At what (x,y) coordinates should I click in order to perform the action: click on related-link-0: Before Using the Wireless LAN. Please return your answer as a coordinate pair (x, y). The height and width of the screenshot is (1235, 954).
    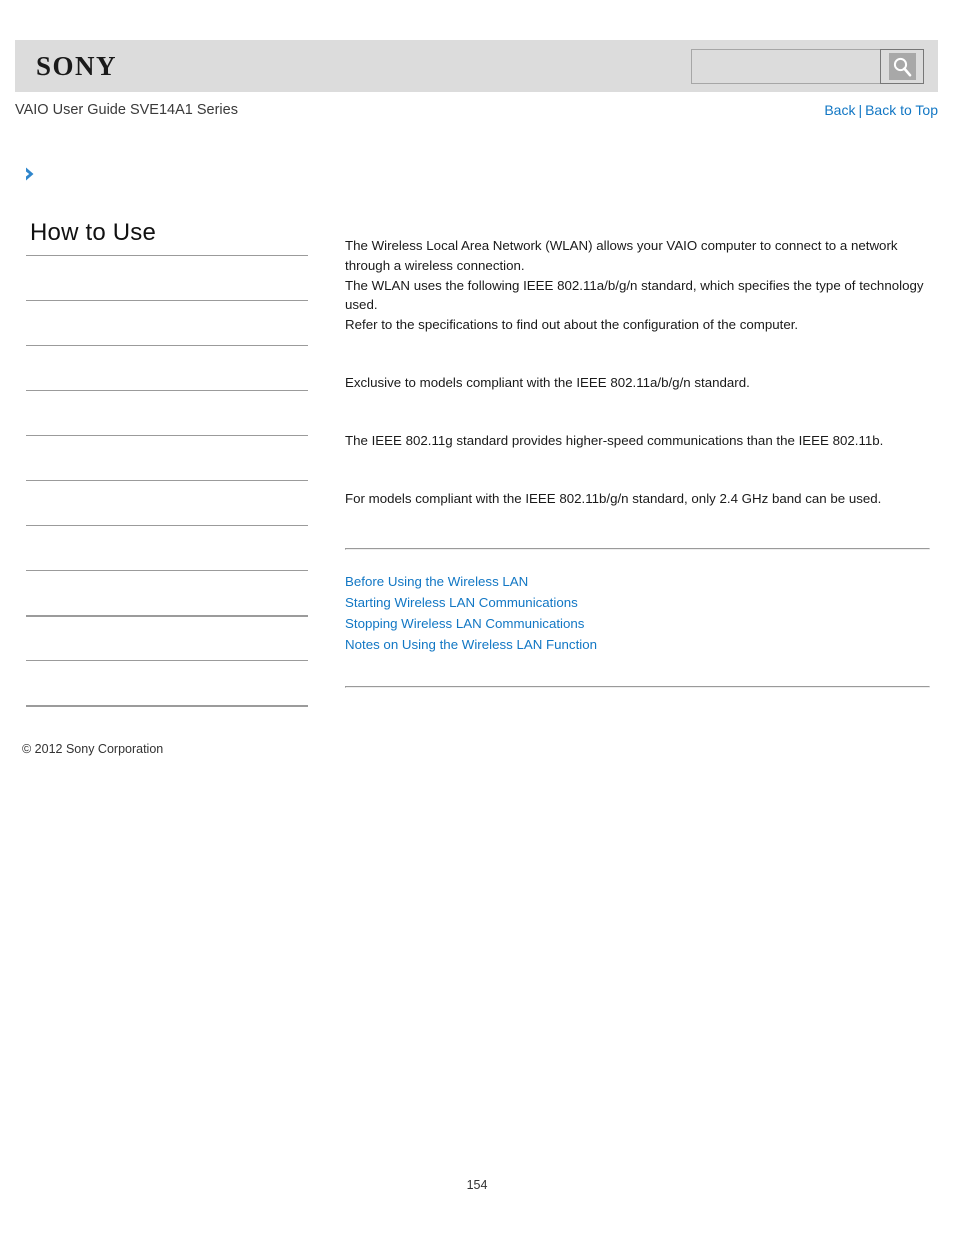
    Looking at the image, I should click on (436, 581).